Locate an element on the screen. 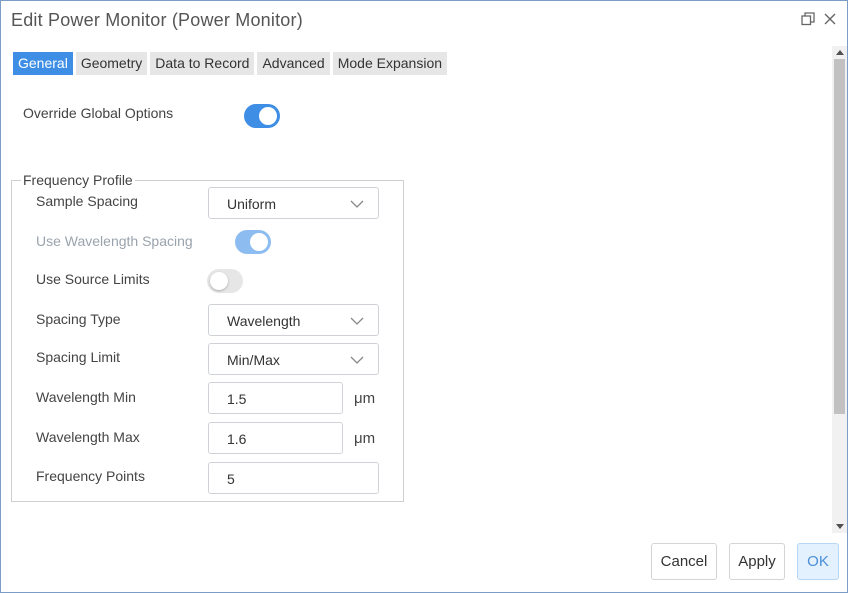 This screenshot has height=593, width=848. restore-icon is located at coordinates (808, 19).